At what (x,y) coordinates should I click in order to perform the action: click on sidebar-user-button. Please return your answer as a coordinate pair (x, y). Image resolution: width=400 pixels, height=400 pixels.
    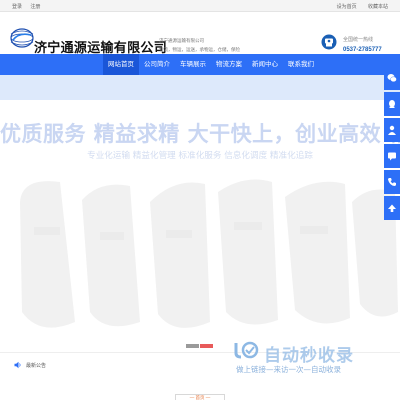
    Looking at the image, I should click on (392, 130).